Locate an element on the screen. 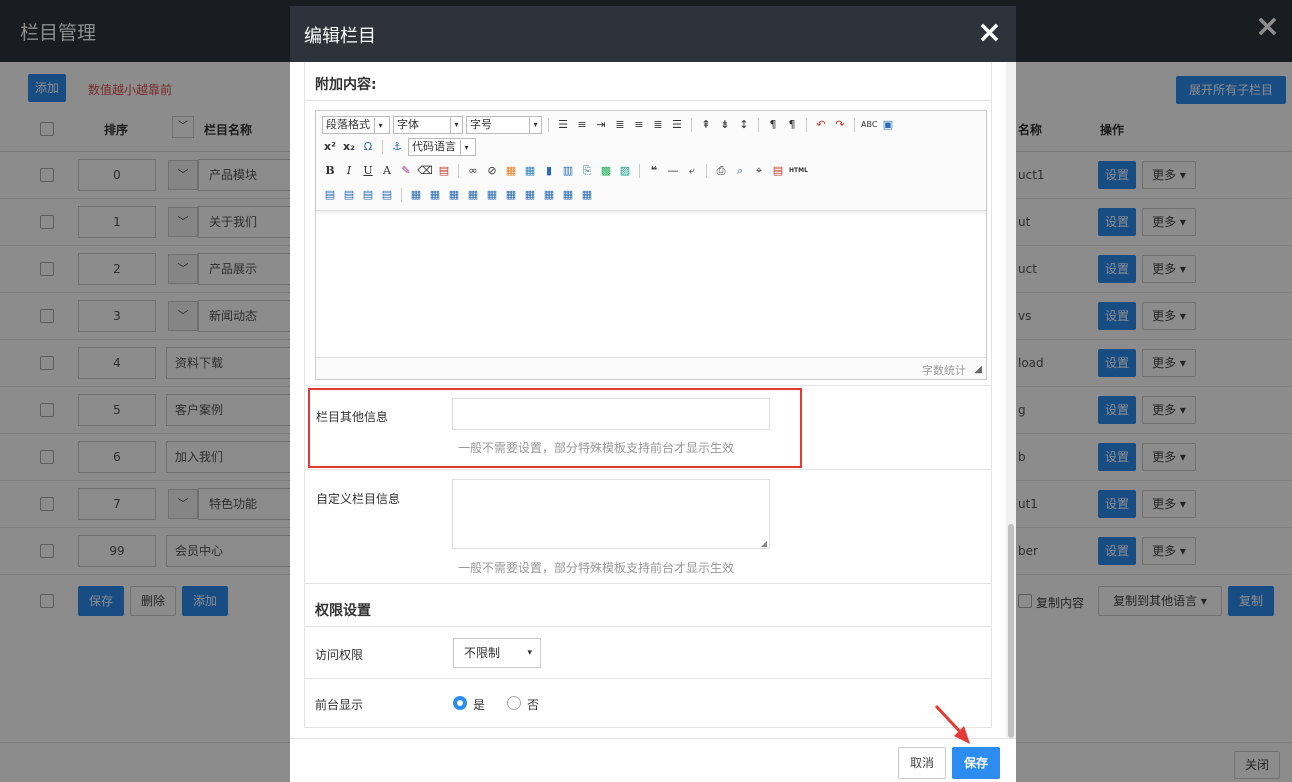 This screenshot has height=782, width=1292. font-color-icon: A is located at coordinates (387, 171).